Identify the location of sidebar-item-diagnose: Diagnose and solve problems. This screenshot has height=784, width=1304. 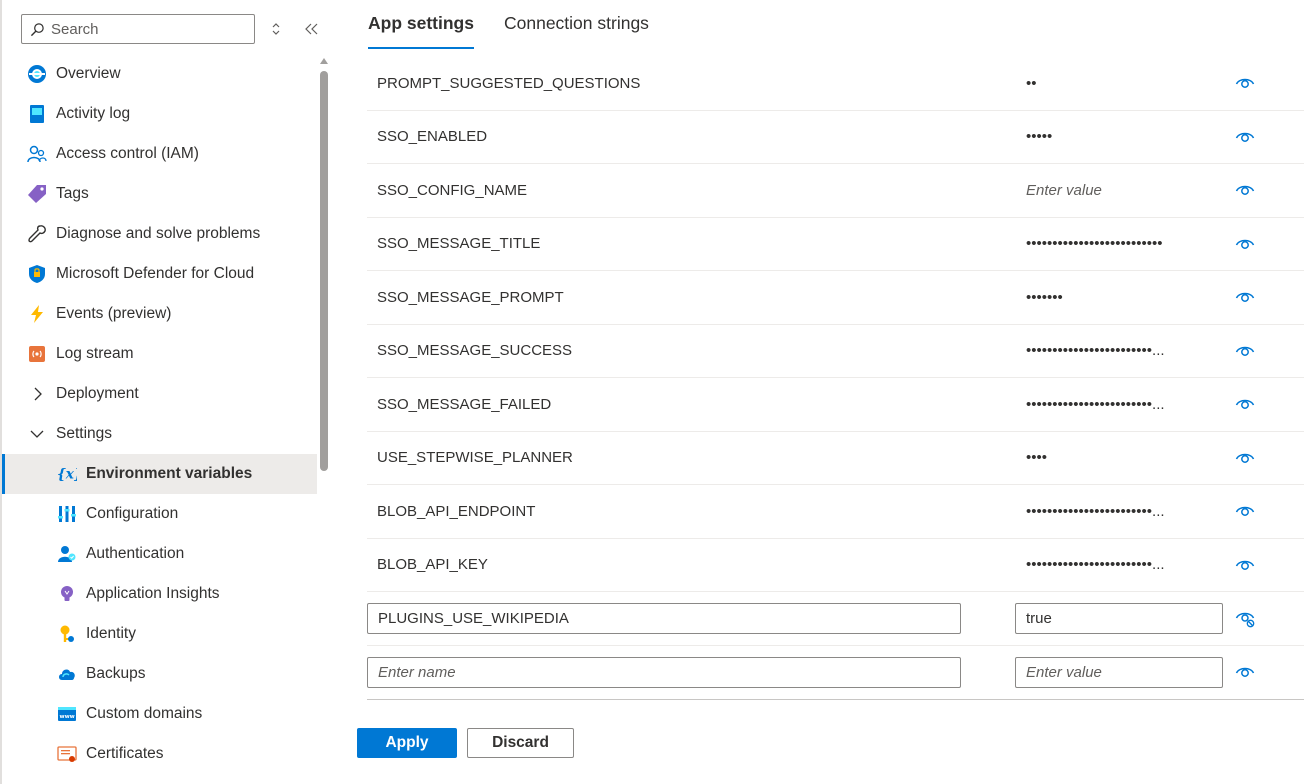
(159, 234).